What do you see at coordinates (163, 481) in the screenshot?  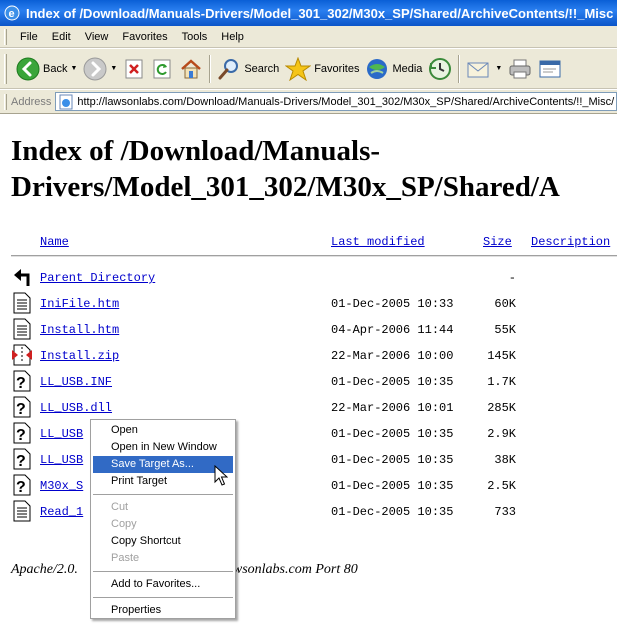 I see `menu-item-print-target: Print Target` at bounding box center [163, 481].